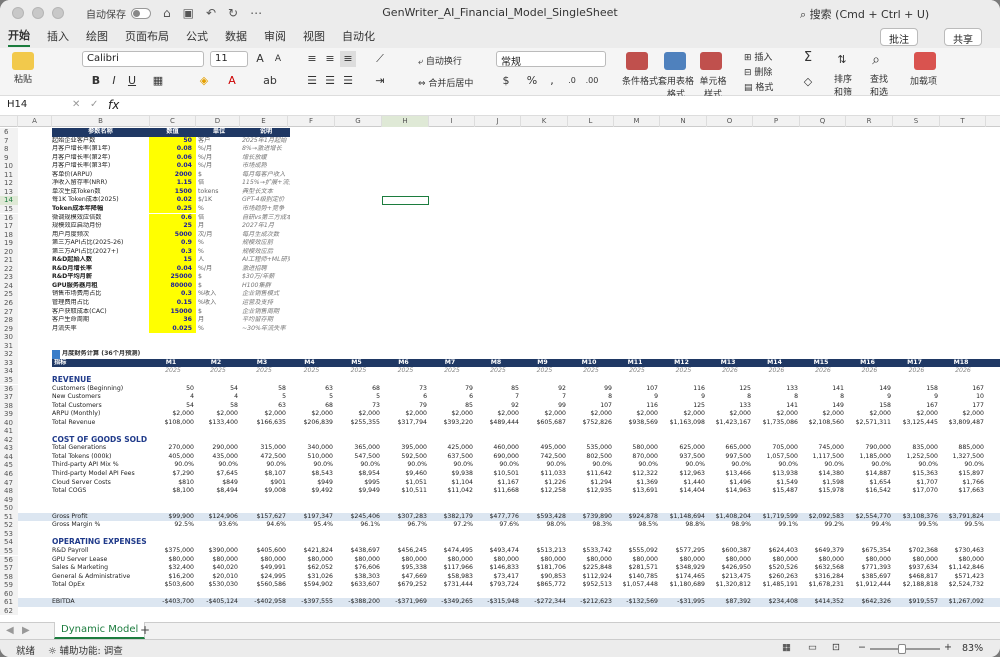 The height and width of the screenshot is (657, 1000). Describe the element at coordinates (808, 82) in the screenshot. I see `clear-icon: ◇` at that location.